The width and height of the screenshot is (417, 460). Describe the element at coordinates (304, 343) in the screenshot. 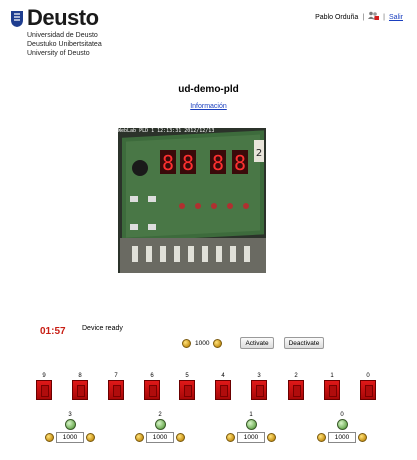

I see `deactivate-button: Deactivate` at that location.